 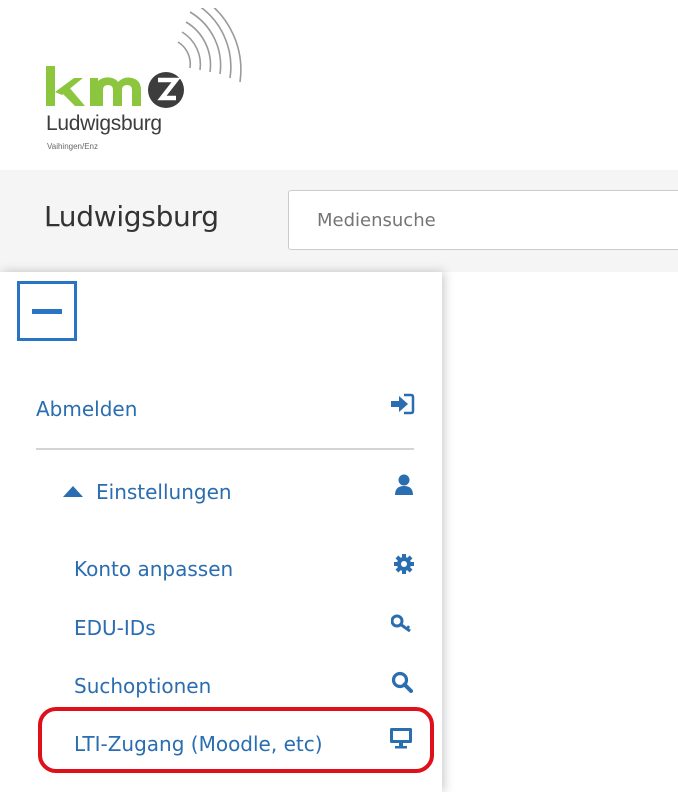 I want to click on menu-item-label: Konto anpassen, so click(x=154, y=569).